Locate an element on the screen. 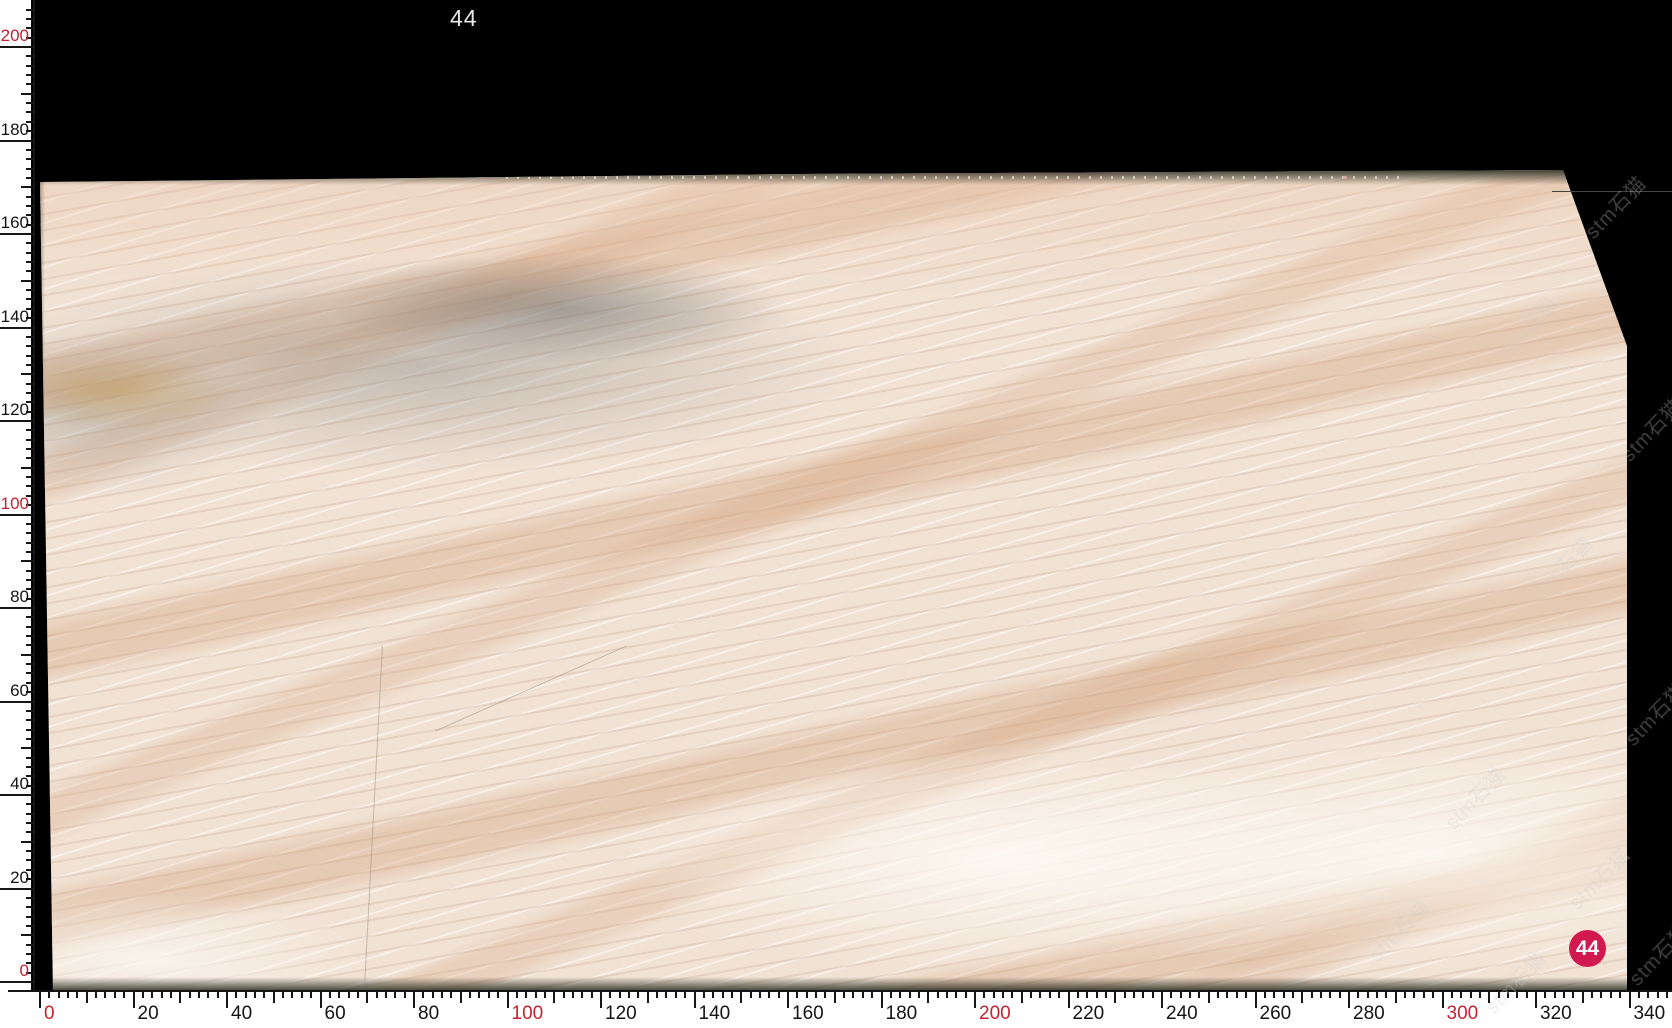 The height and width of the screenshot is (1028, 1672). slab-seam-line is located at coordinates (531, 688).